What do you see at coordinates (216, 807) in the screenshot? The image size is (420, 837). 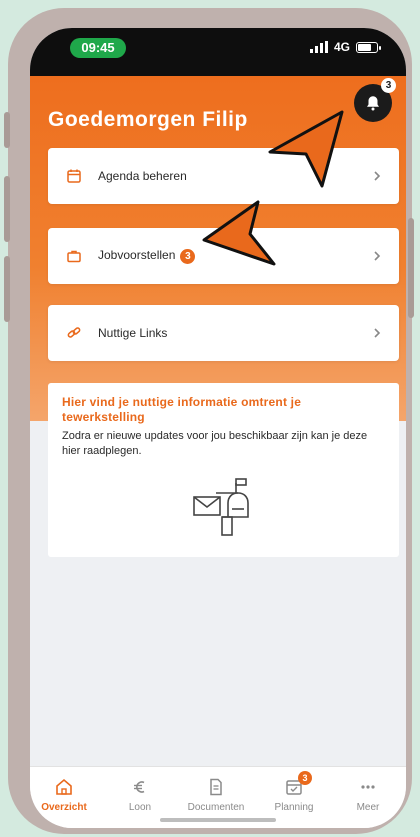 I see `tab-label: Documenten` at bounding box center [216, 807].